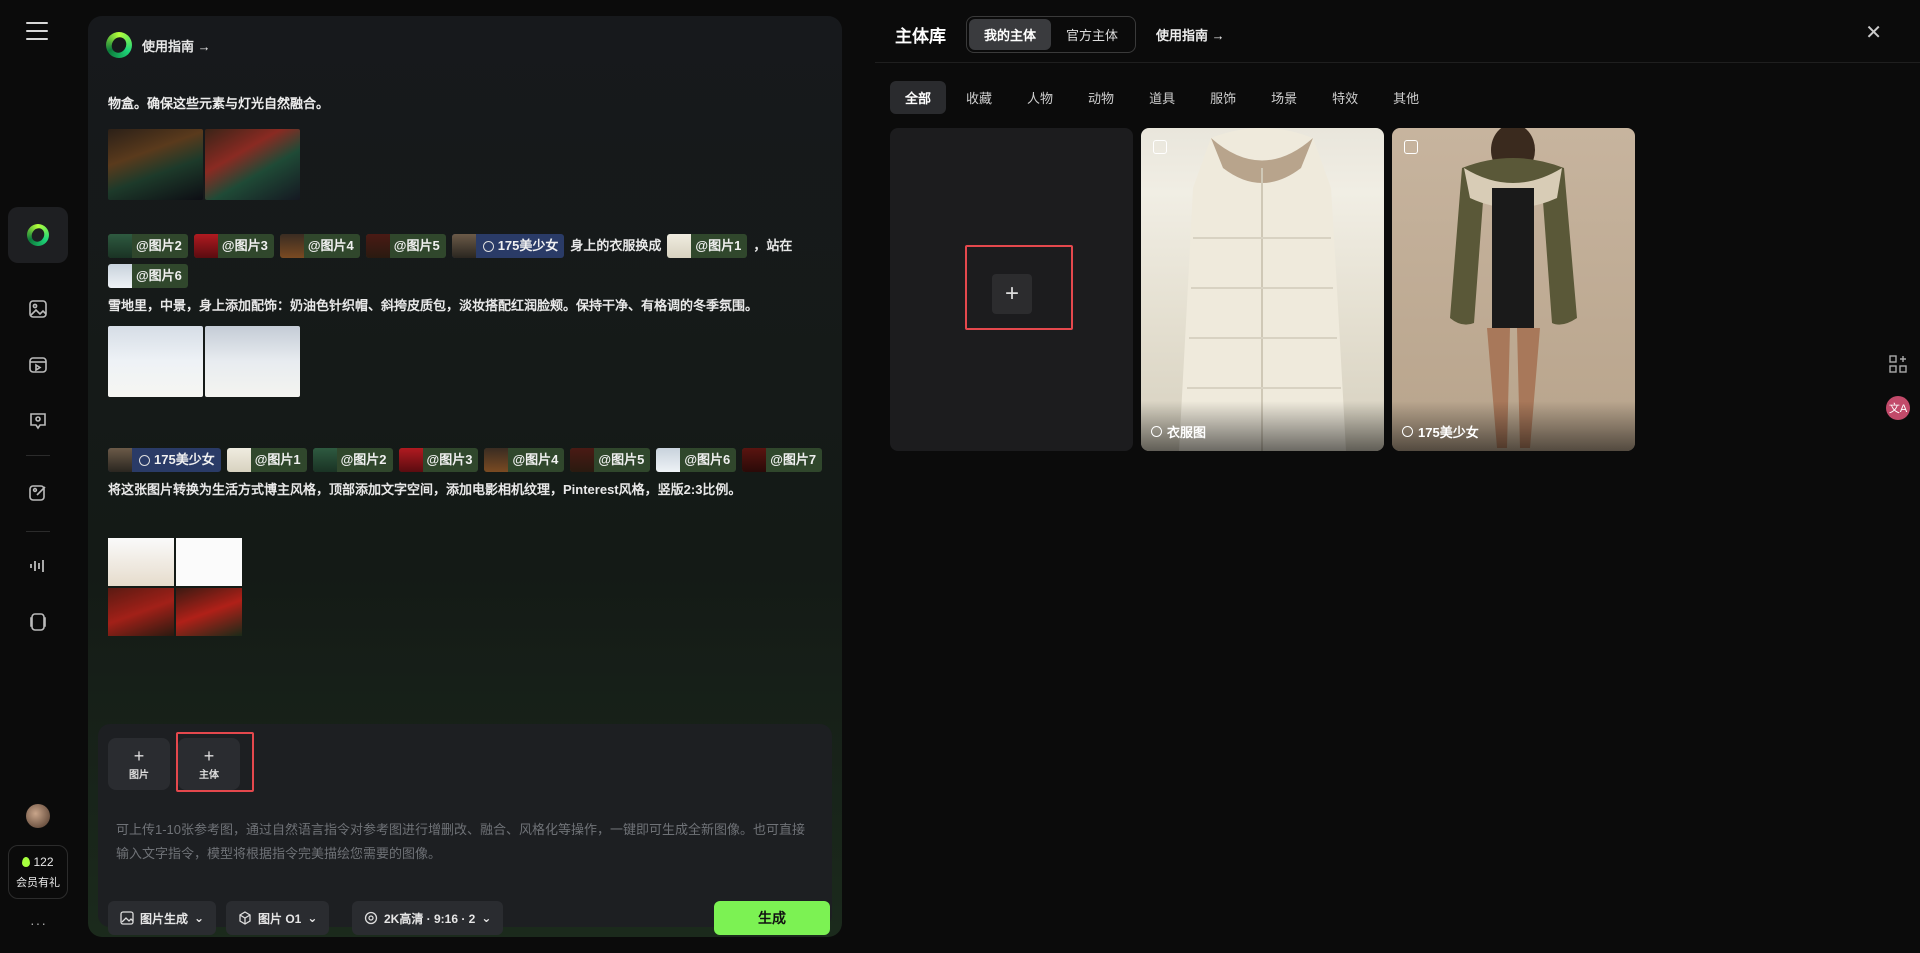 This screenshot has width=1920, height=953. Describe the element at coordinates (38, 365) in the screenshot. I see `nav-video-icon` at that location.